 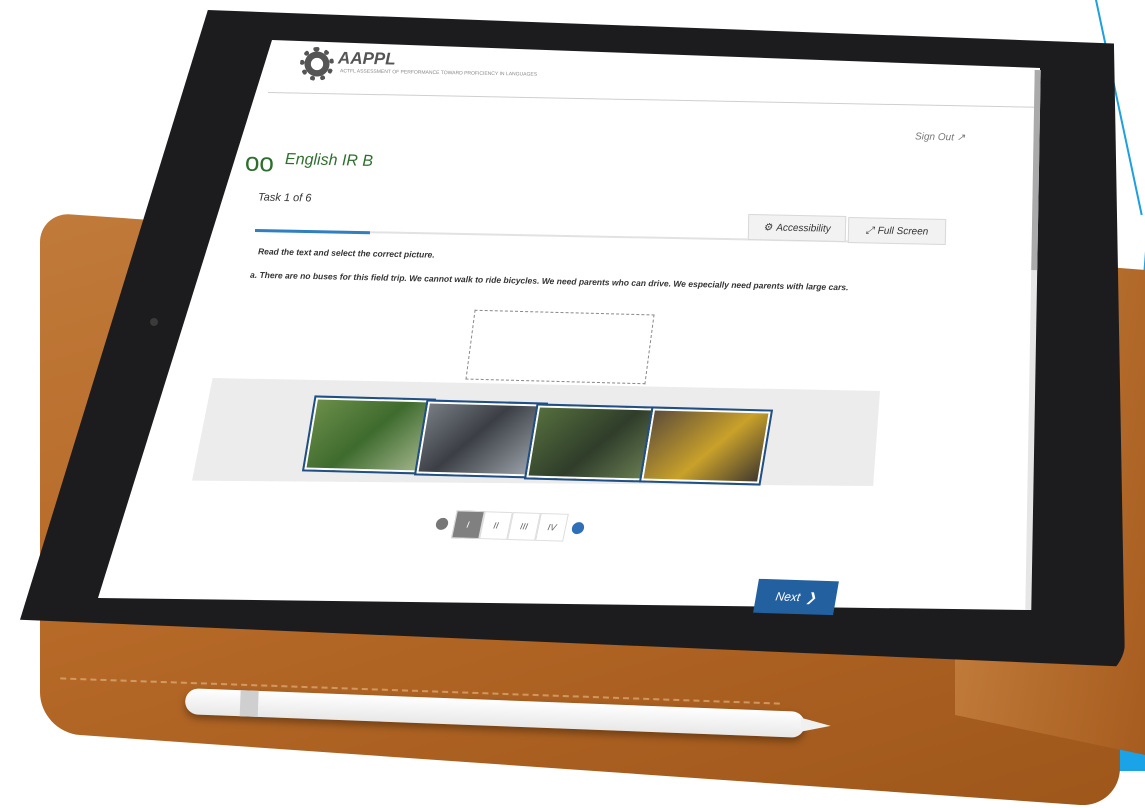 What do you see at coordinates (591, 443) in the screenshot?
I see `choice-photo-children-bicycles` at bounding box center [591, 443].